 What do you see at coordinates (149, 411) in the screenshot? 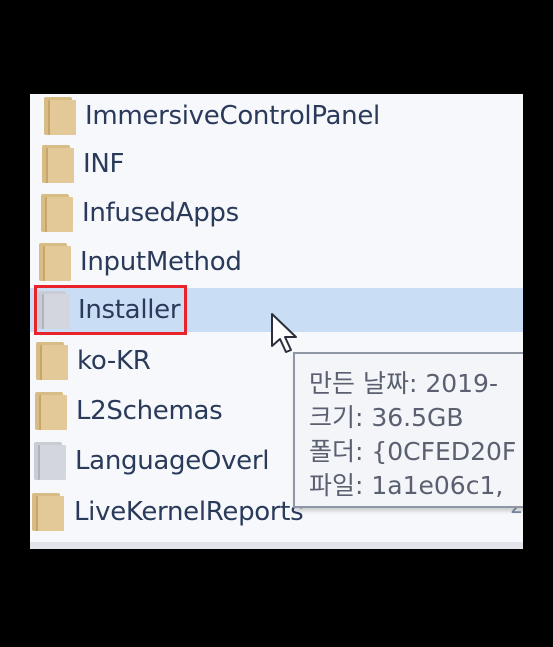
I see `file-name: L2Schemas` at bounding box center [149, 411].